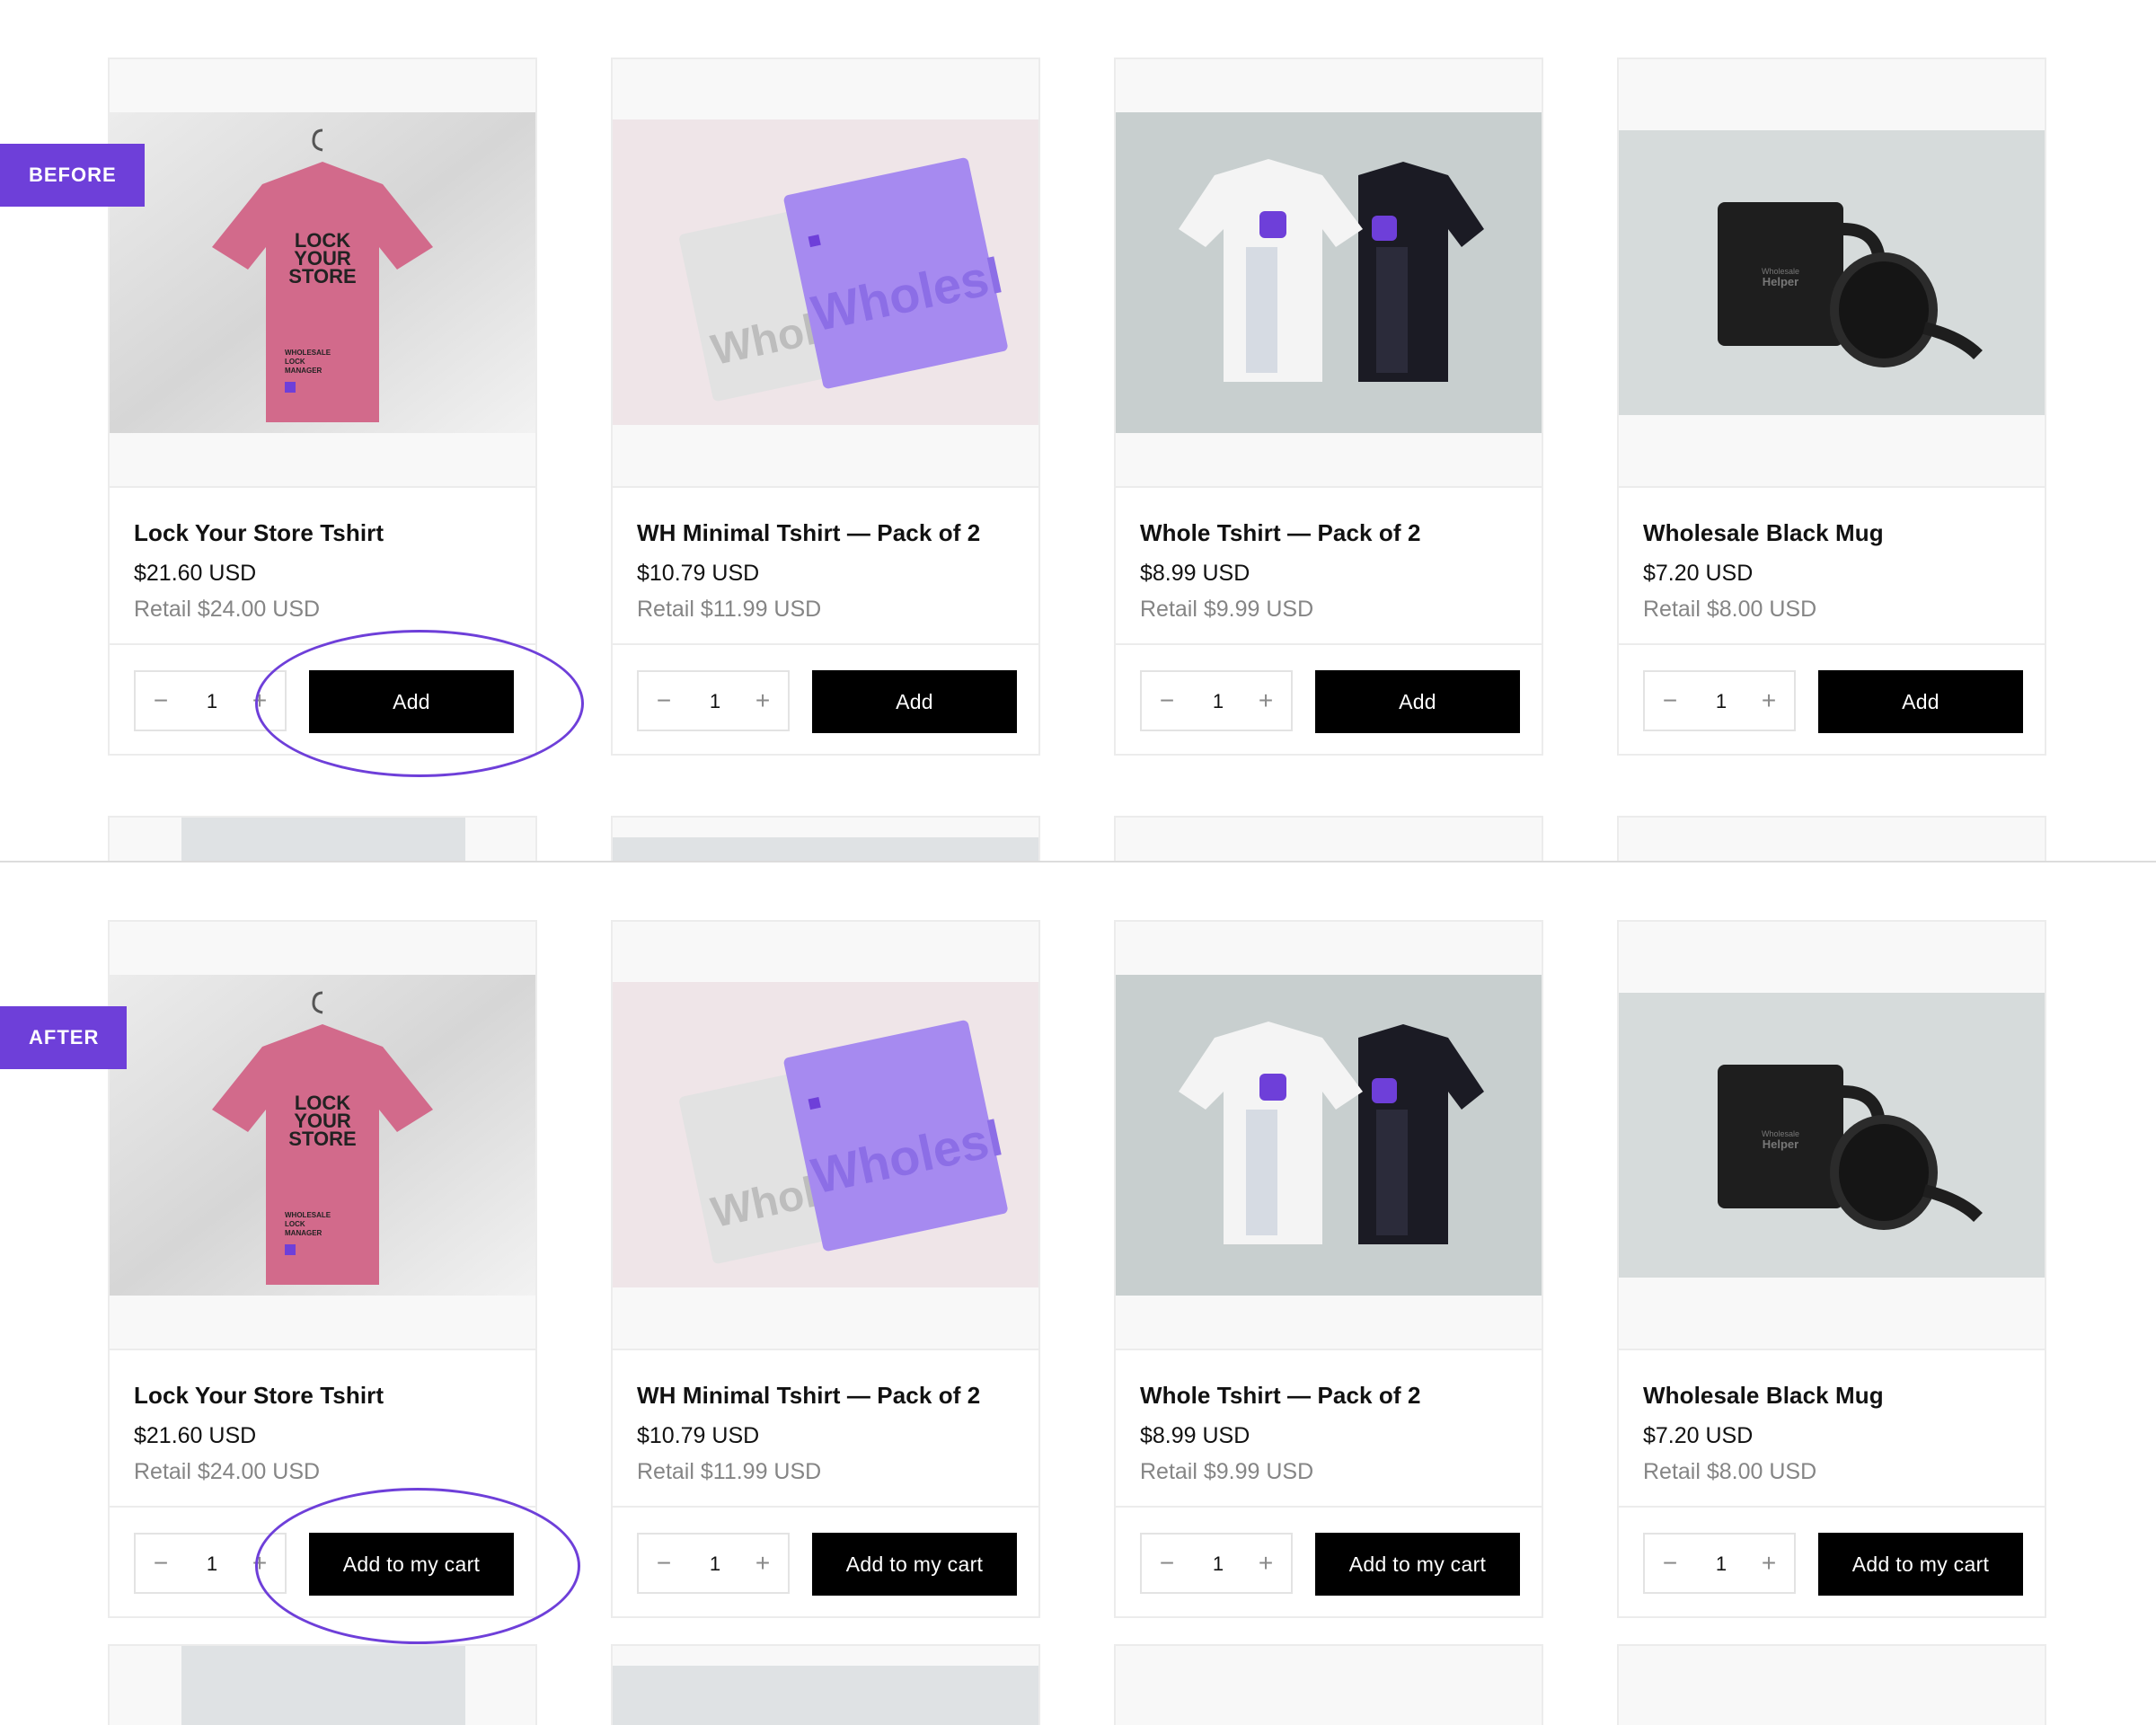 Image resolution: width=2156 pixels, height=1725 pixels. What do you see at coordinates (1781, 281) in the screenshot?
I see `mug-print-2: Helper` at bounding box center [1781, 281].